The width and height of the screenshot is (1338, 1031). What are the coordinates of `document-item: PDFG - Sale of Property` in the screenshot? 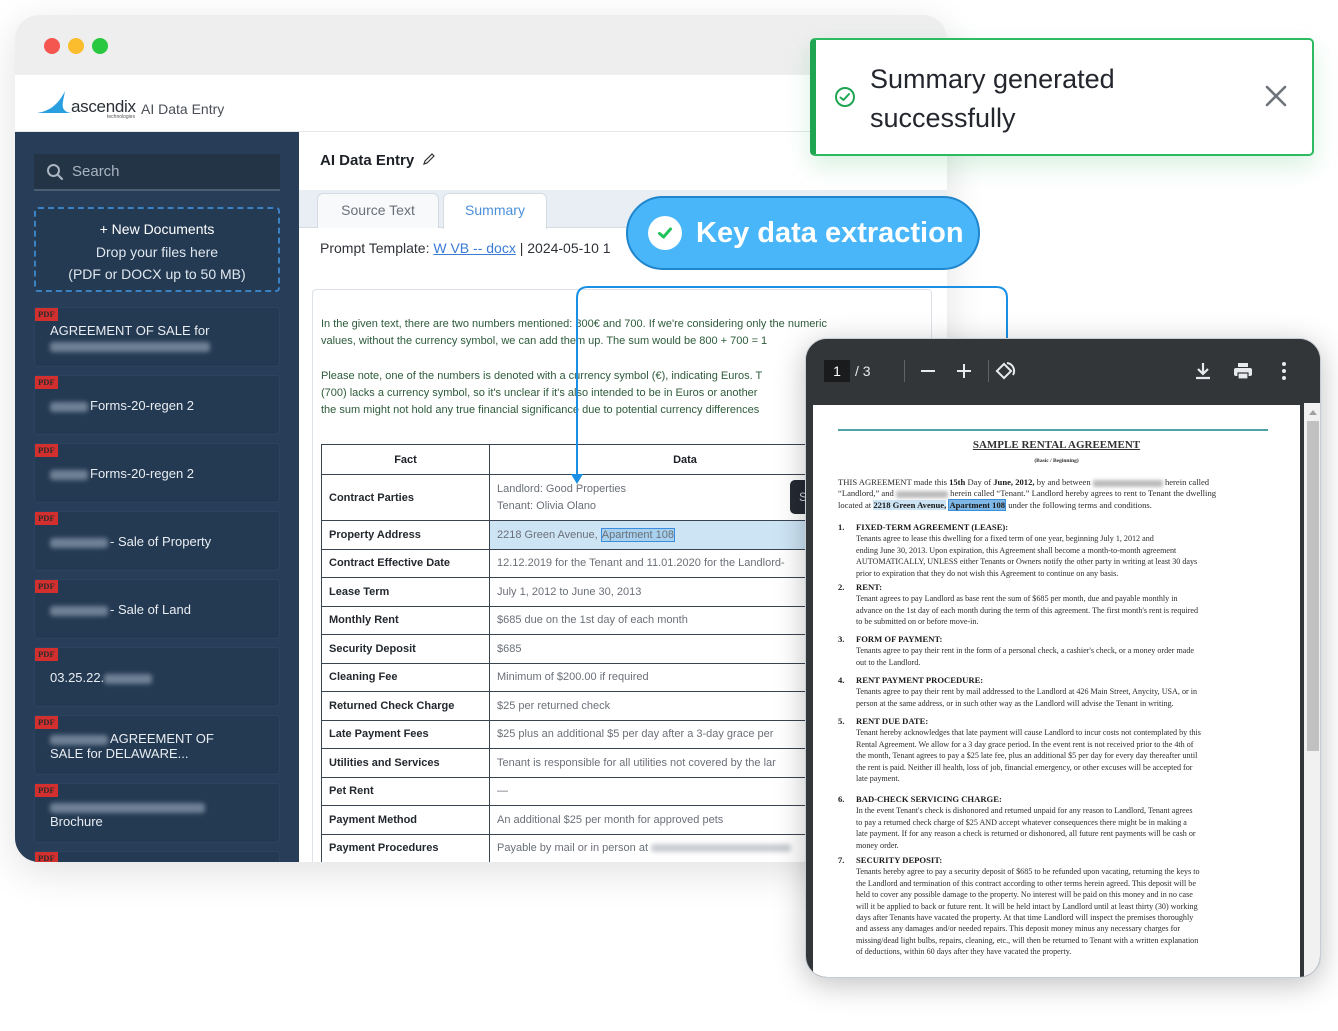 It's located at (157, 541).